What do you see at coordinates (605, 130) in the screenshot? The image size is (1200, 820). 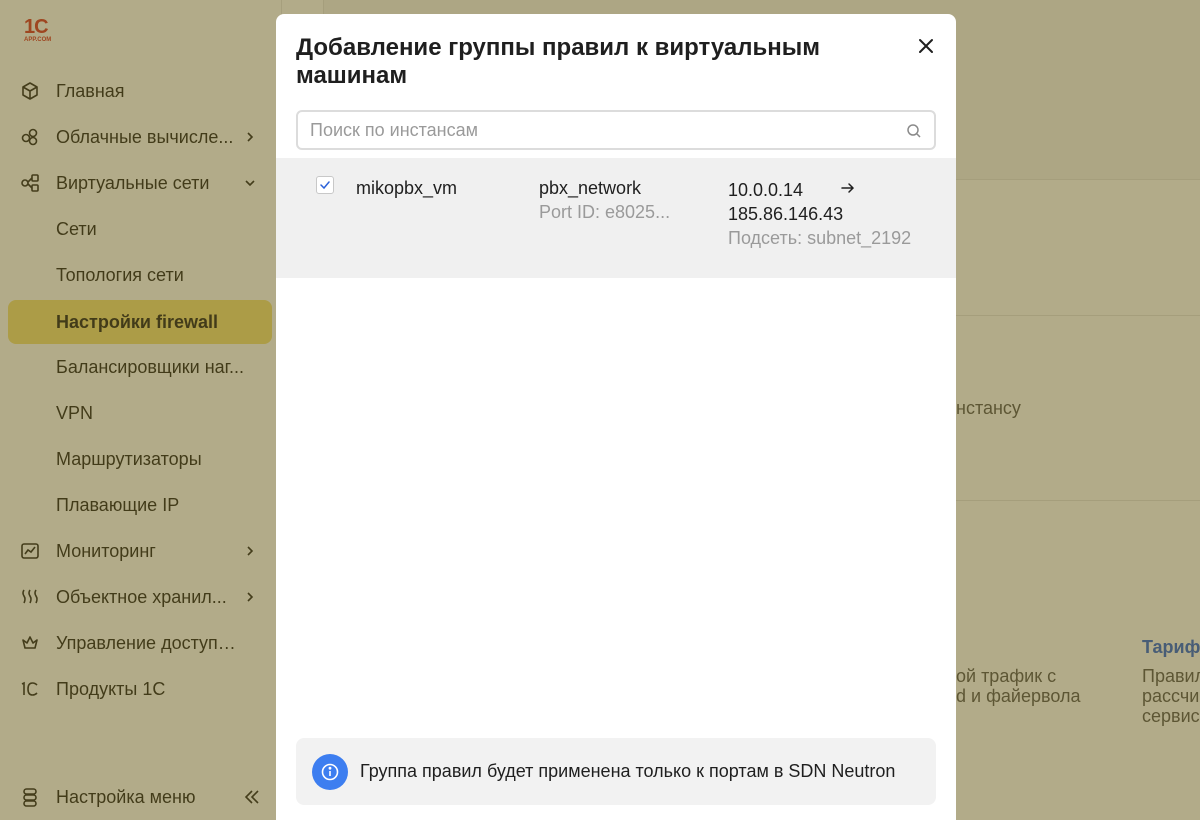 I see `search-input` at bounding box center [605, 130].